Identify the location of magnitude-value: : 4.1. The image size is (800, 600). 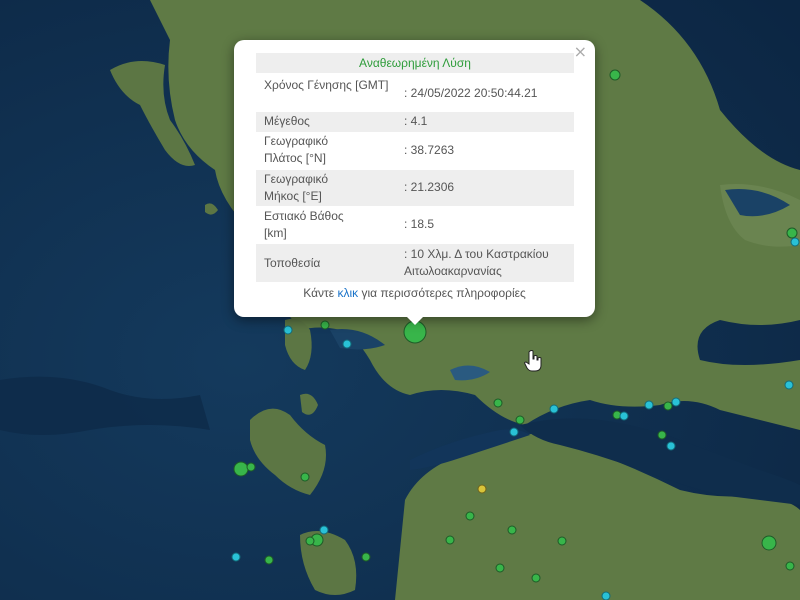
(416, 121).